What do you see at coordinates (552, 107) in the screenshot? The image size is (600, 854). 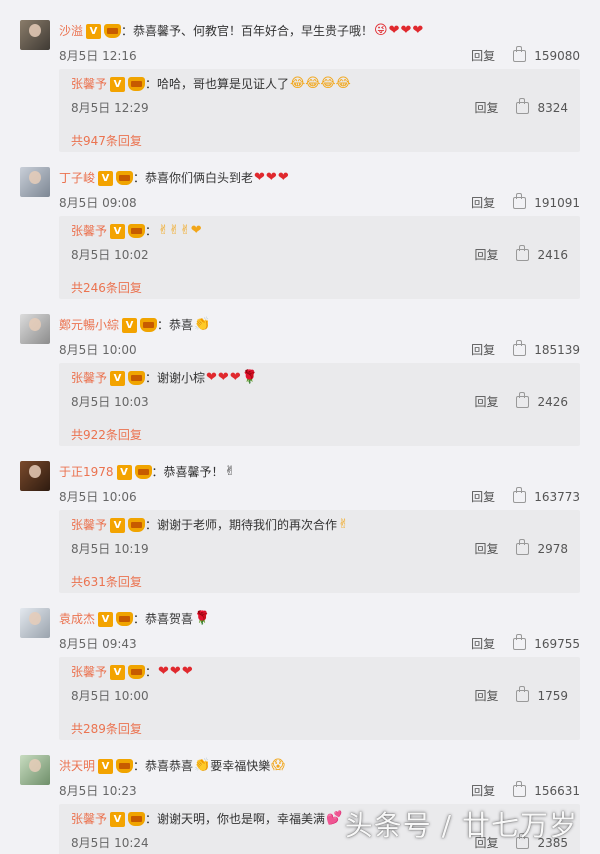 I see `like-count: 8324` at bounding box center [552, 107].